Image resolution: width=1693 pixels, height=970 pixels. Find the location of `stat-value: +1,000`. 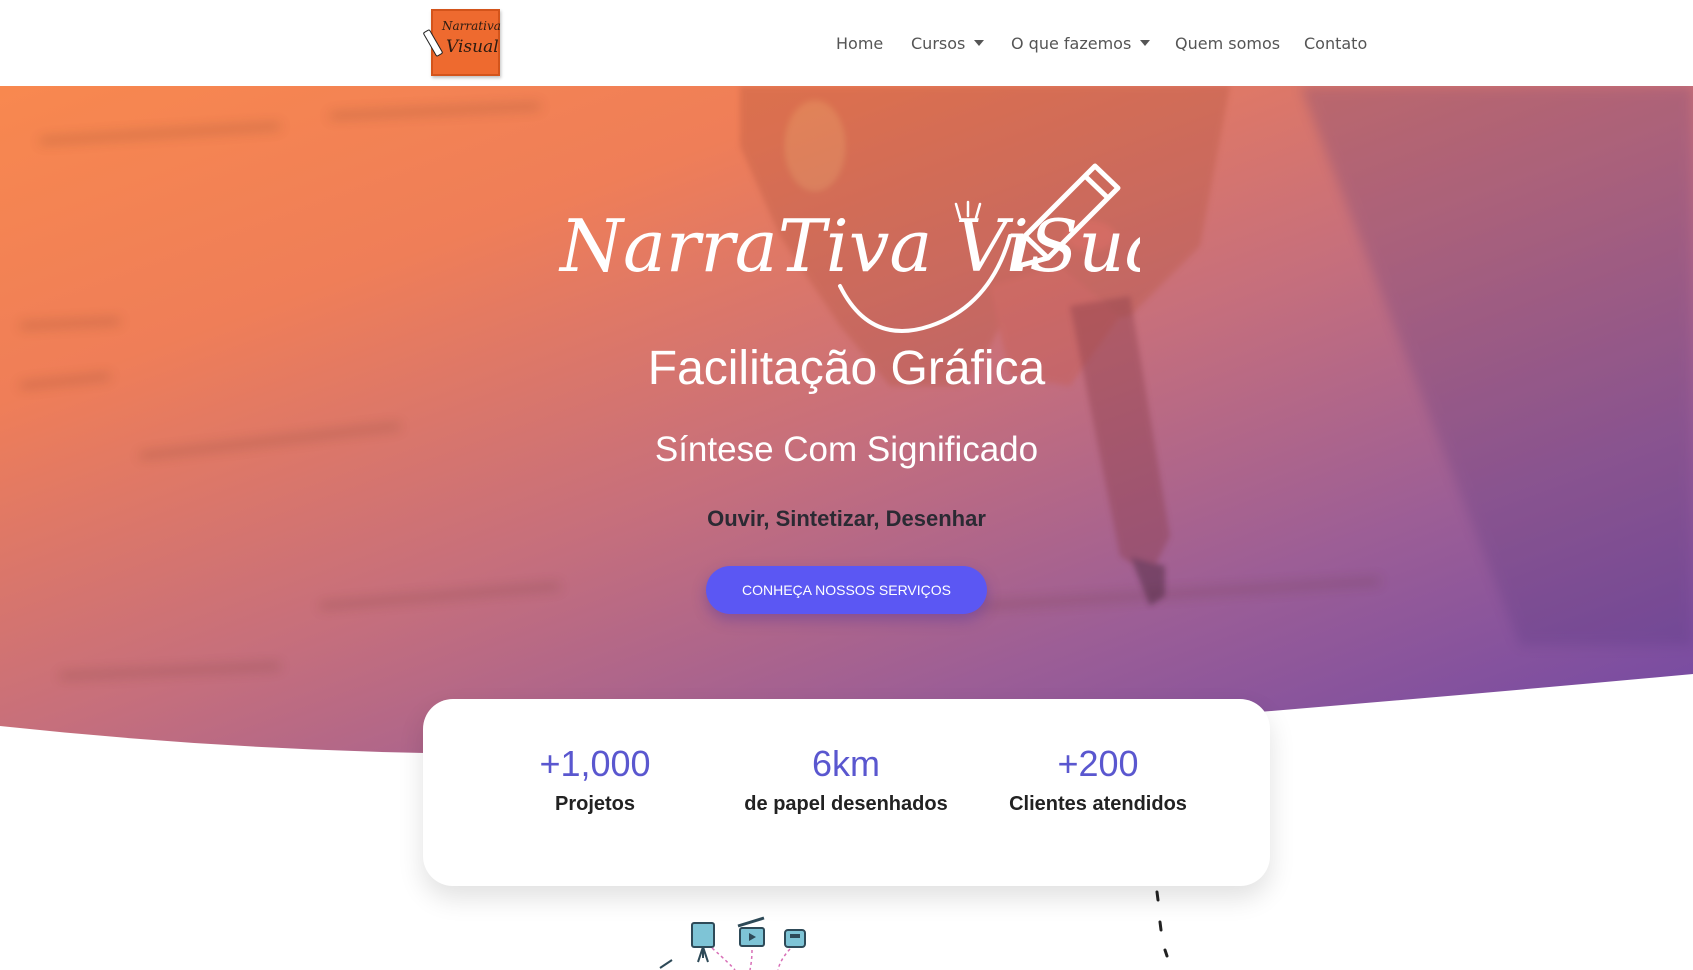

stat-value: +1,000 is located at coordinates (595, 763).